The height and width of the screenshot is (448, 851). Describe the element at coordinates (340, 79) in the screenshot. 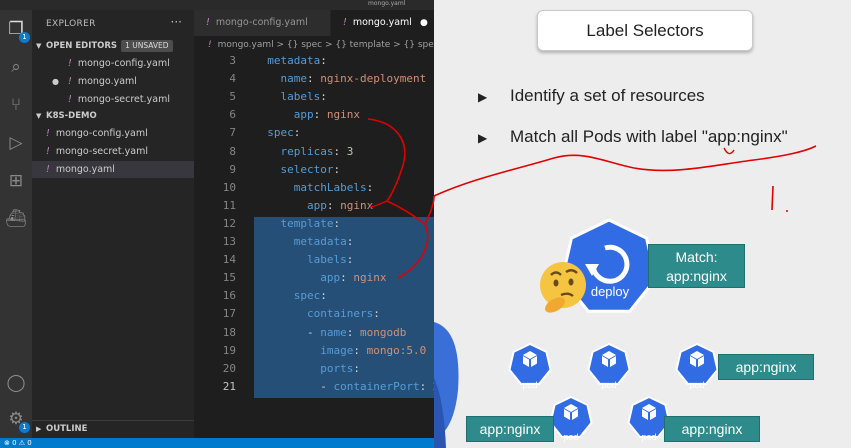

I see `code-line: name: nginx-deployment` at that location.